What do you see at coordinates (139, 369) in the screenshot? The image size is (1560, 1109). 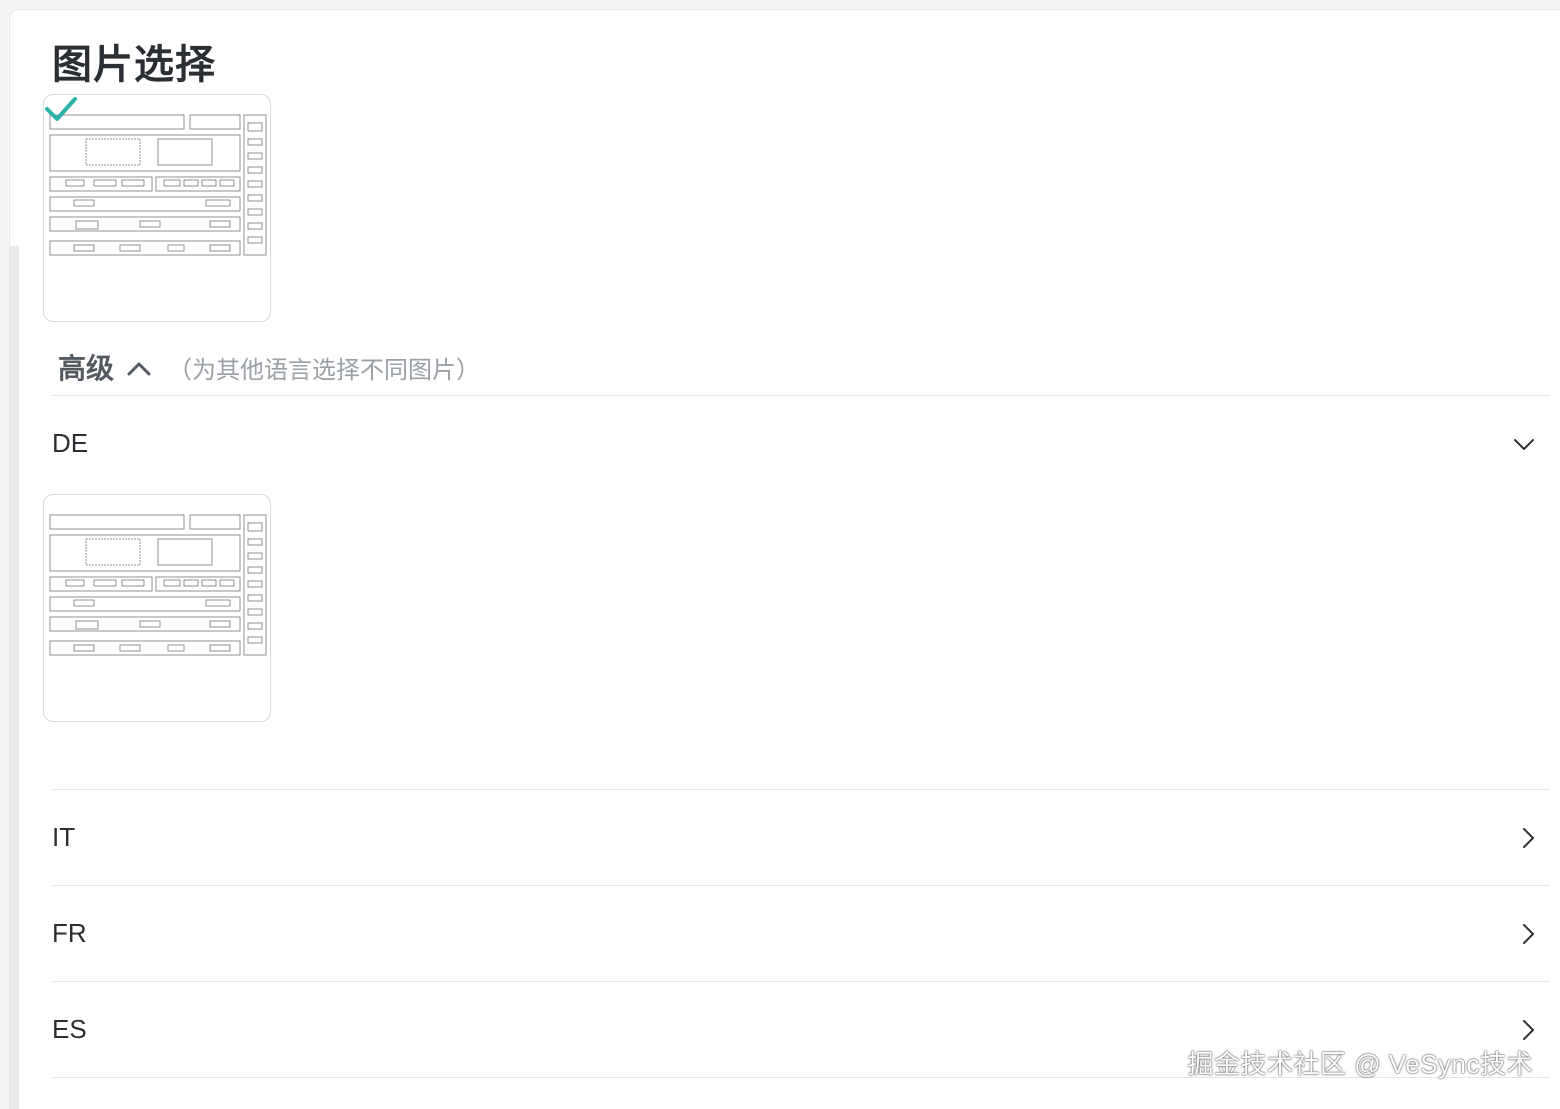 I see `chevron-up-icon` at bounding box center [139, 369].